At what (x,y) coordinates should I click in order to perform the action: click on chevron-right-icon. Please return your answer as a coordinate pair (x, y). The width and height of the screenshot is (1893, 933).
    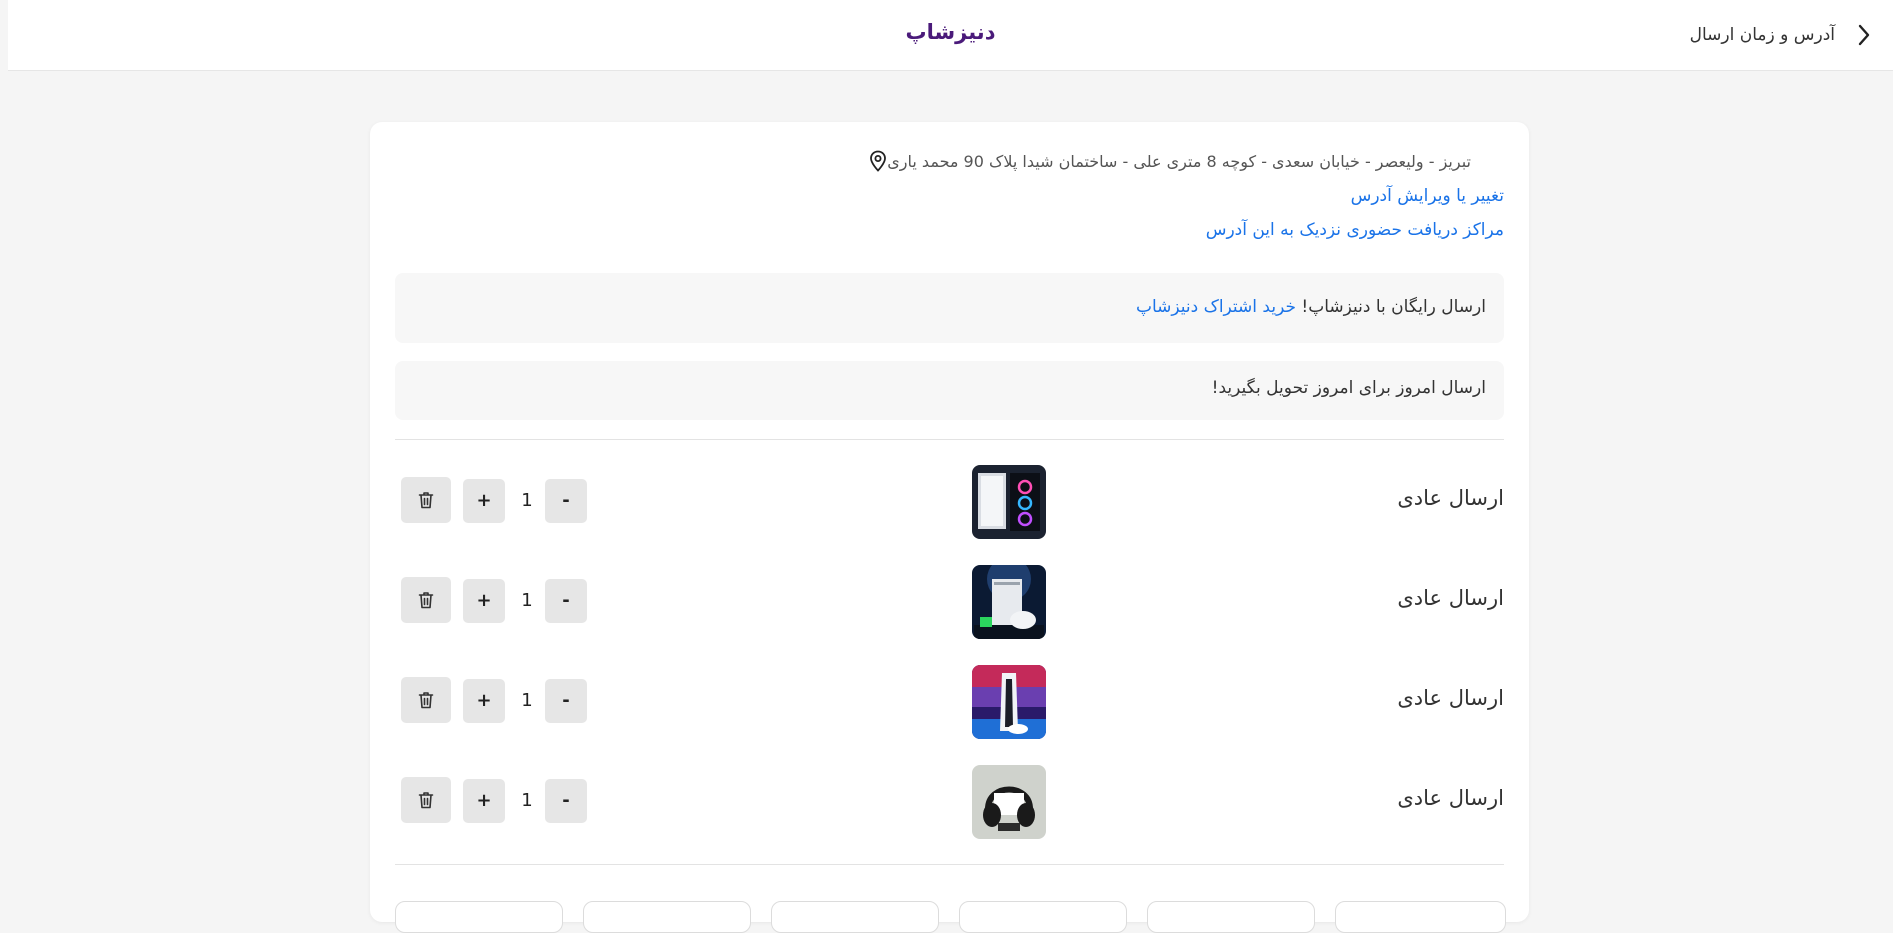
    Looking at the image, I should click on (1864, 35).